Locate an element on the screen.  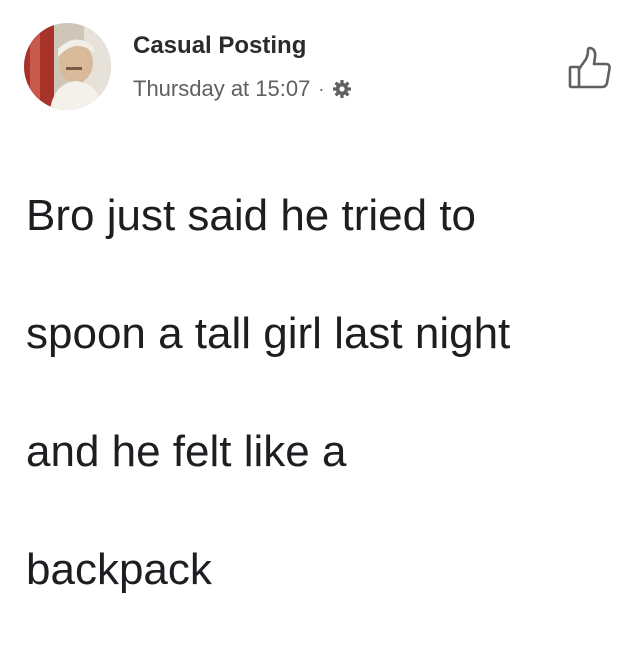
timestamp: Thursday at 15:07 is located at coordinates (221, 89).